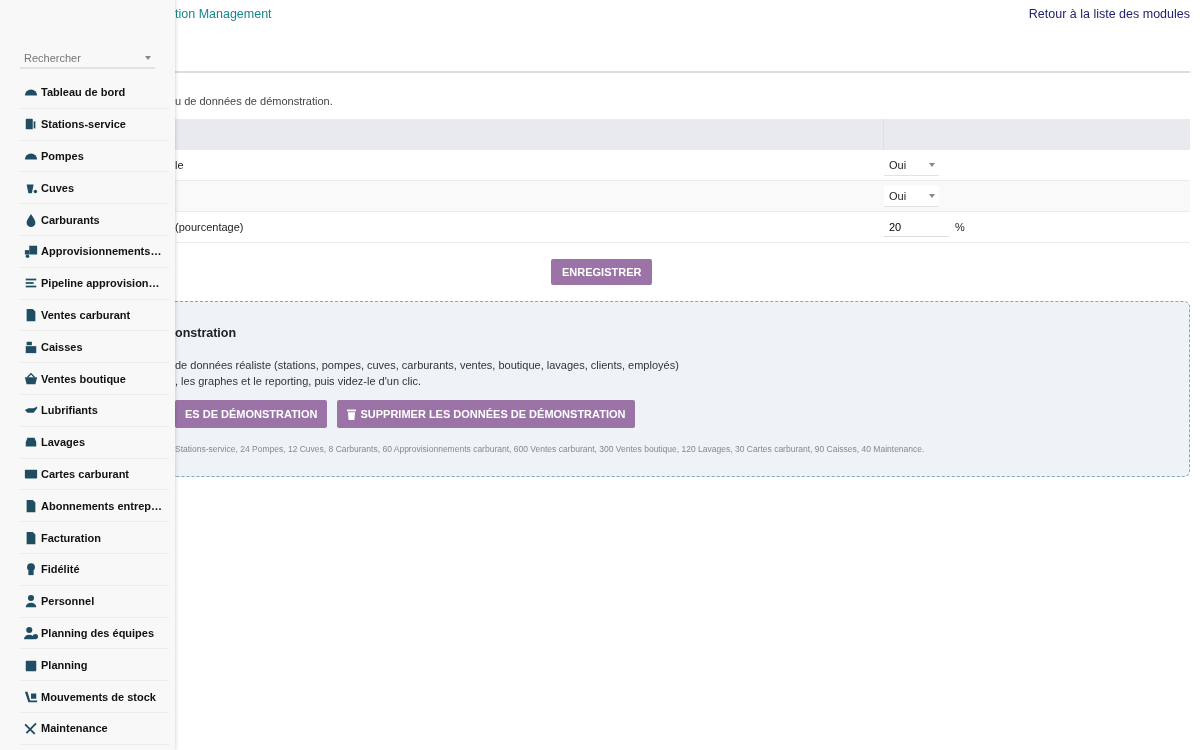 This screenshot has height=750, width=1200. What do you see at coordinates (31, 632) in the screenshot?
I see `people-icon` at bounding box center [31, 632].